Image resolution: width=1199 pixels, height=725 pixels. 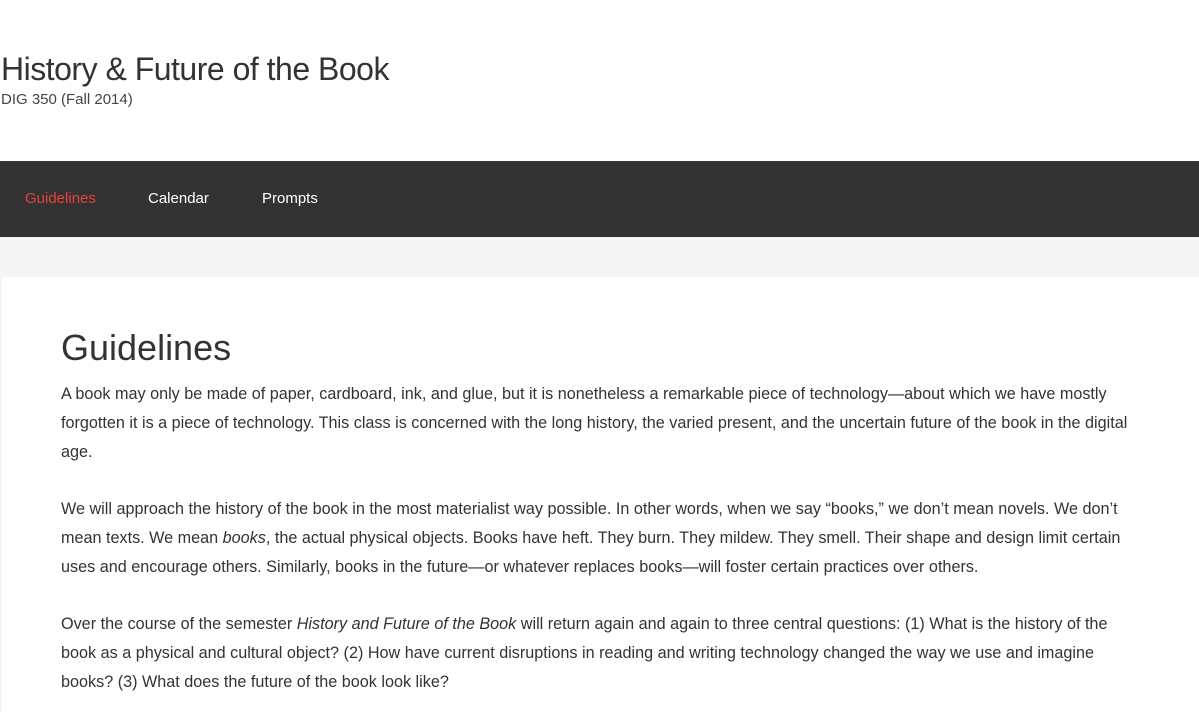 What do you see at coordinates (244, 538) in the screenshot?
I see `emphasis-books: books` at bounding box center [244, 538].